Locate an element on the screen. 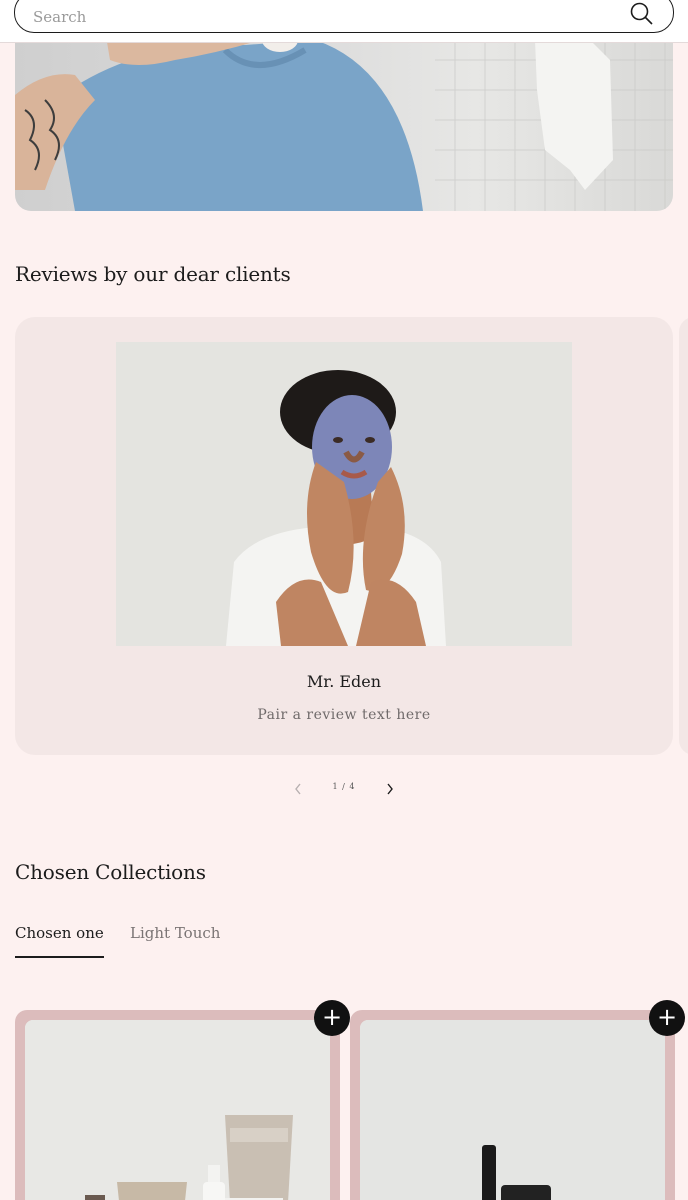  site-header is located at coordinates (344, 21).